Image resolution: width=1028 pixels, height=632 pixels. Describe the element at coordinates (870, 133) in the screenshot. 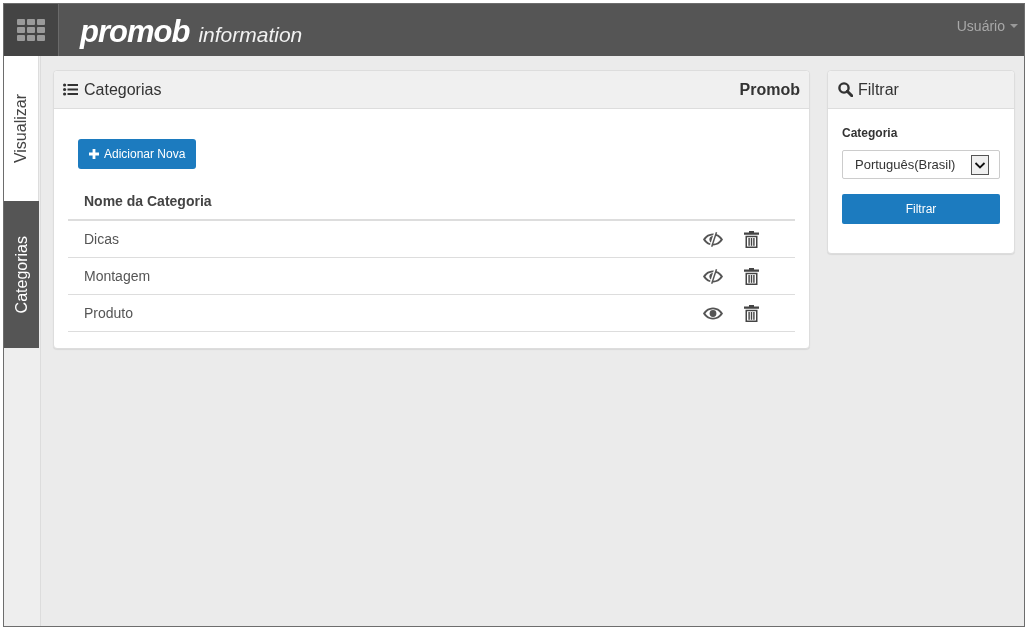

I see `field-label: Categoria` at that location.